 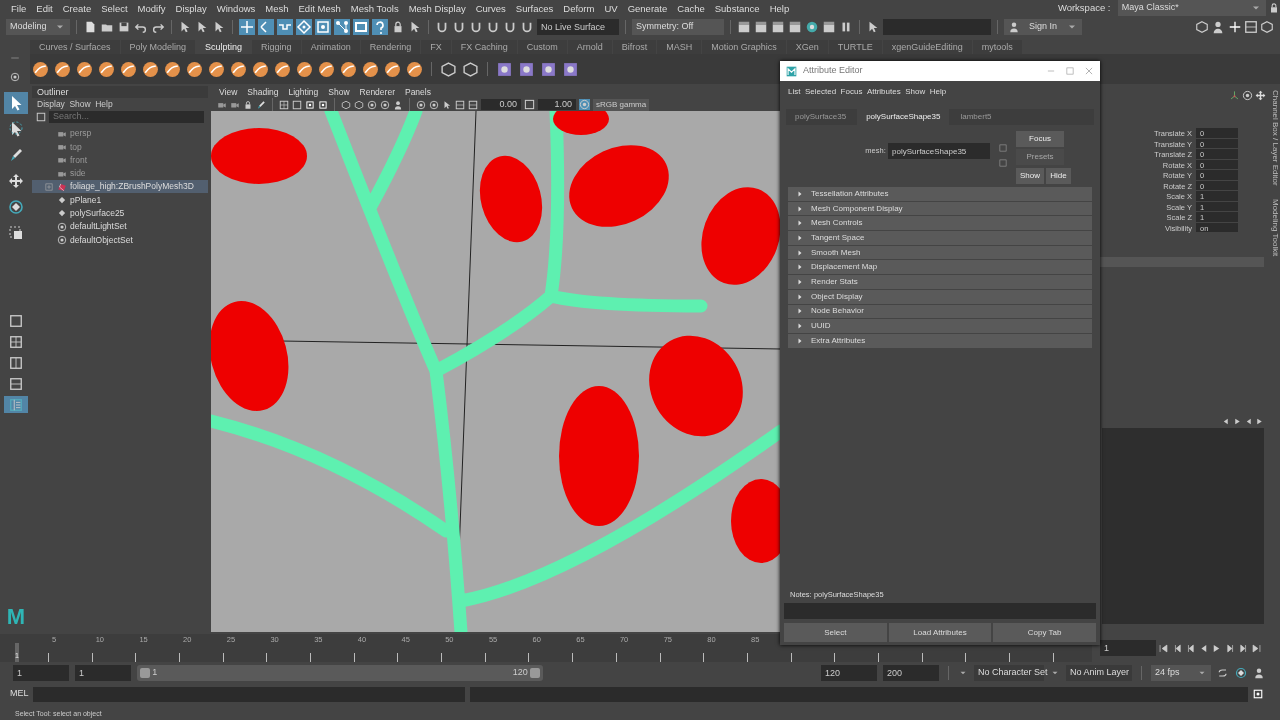 I want to click on section-header: Render Stats, so click(x=940, y=282).